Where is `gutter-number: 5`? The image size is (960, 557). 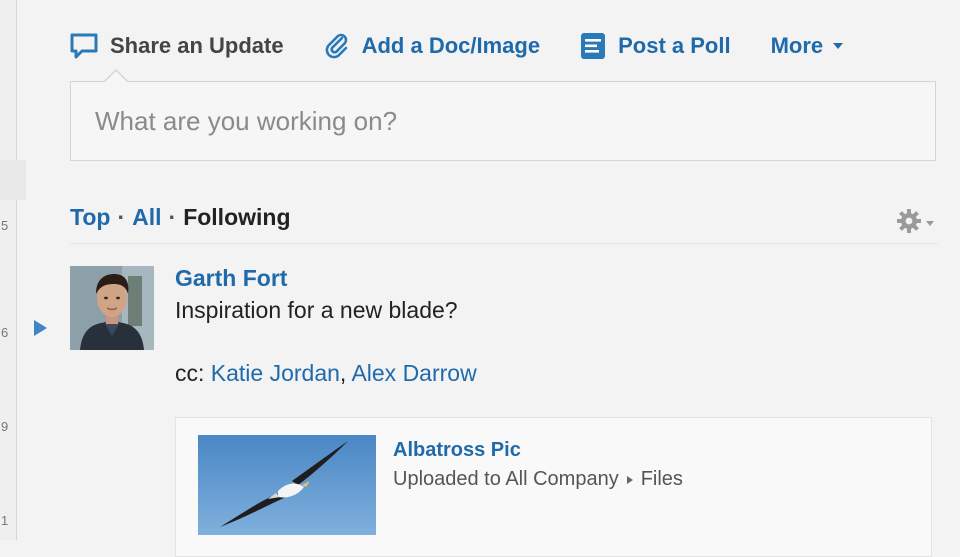 gutter-number: 5 is located at coordinates (5, 225).